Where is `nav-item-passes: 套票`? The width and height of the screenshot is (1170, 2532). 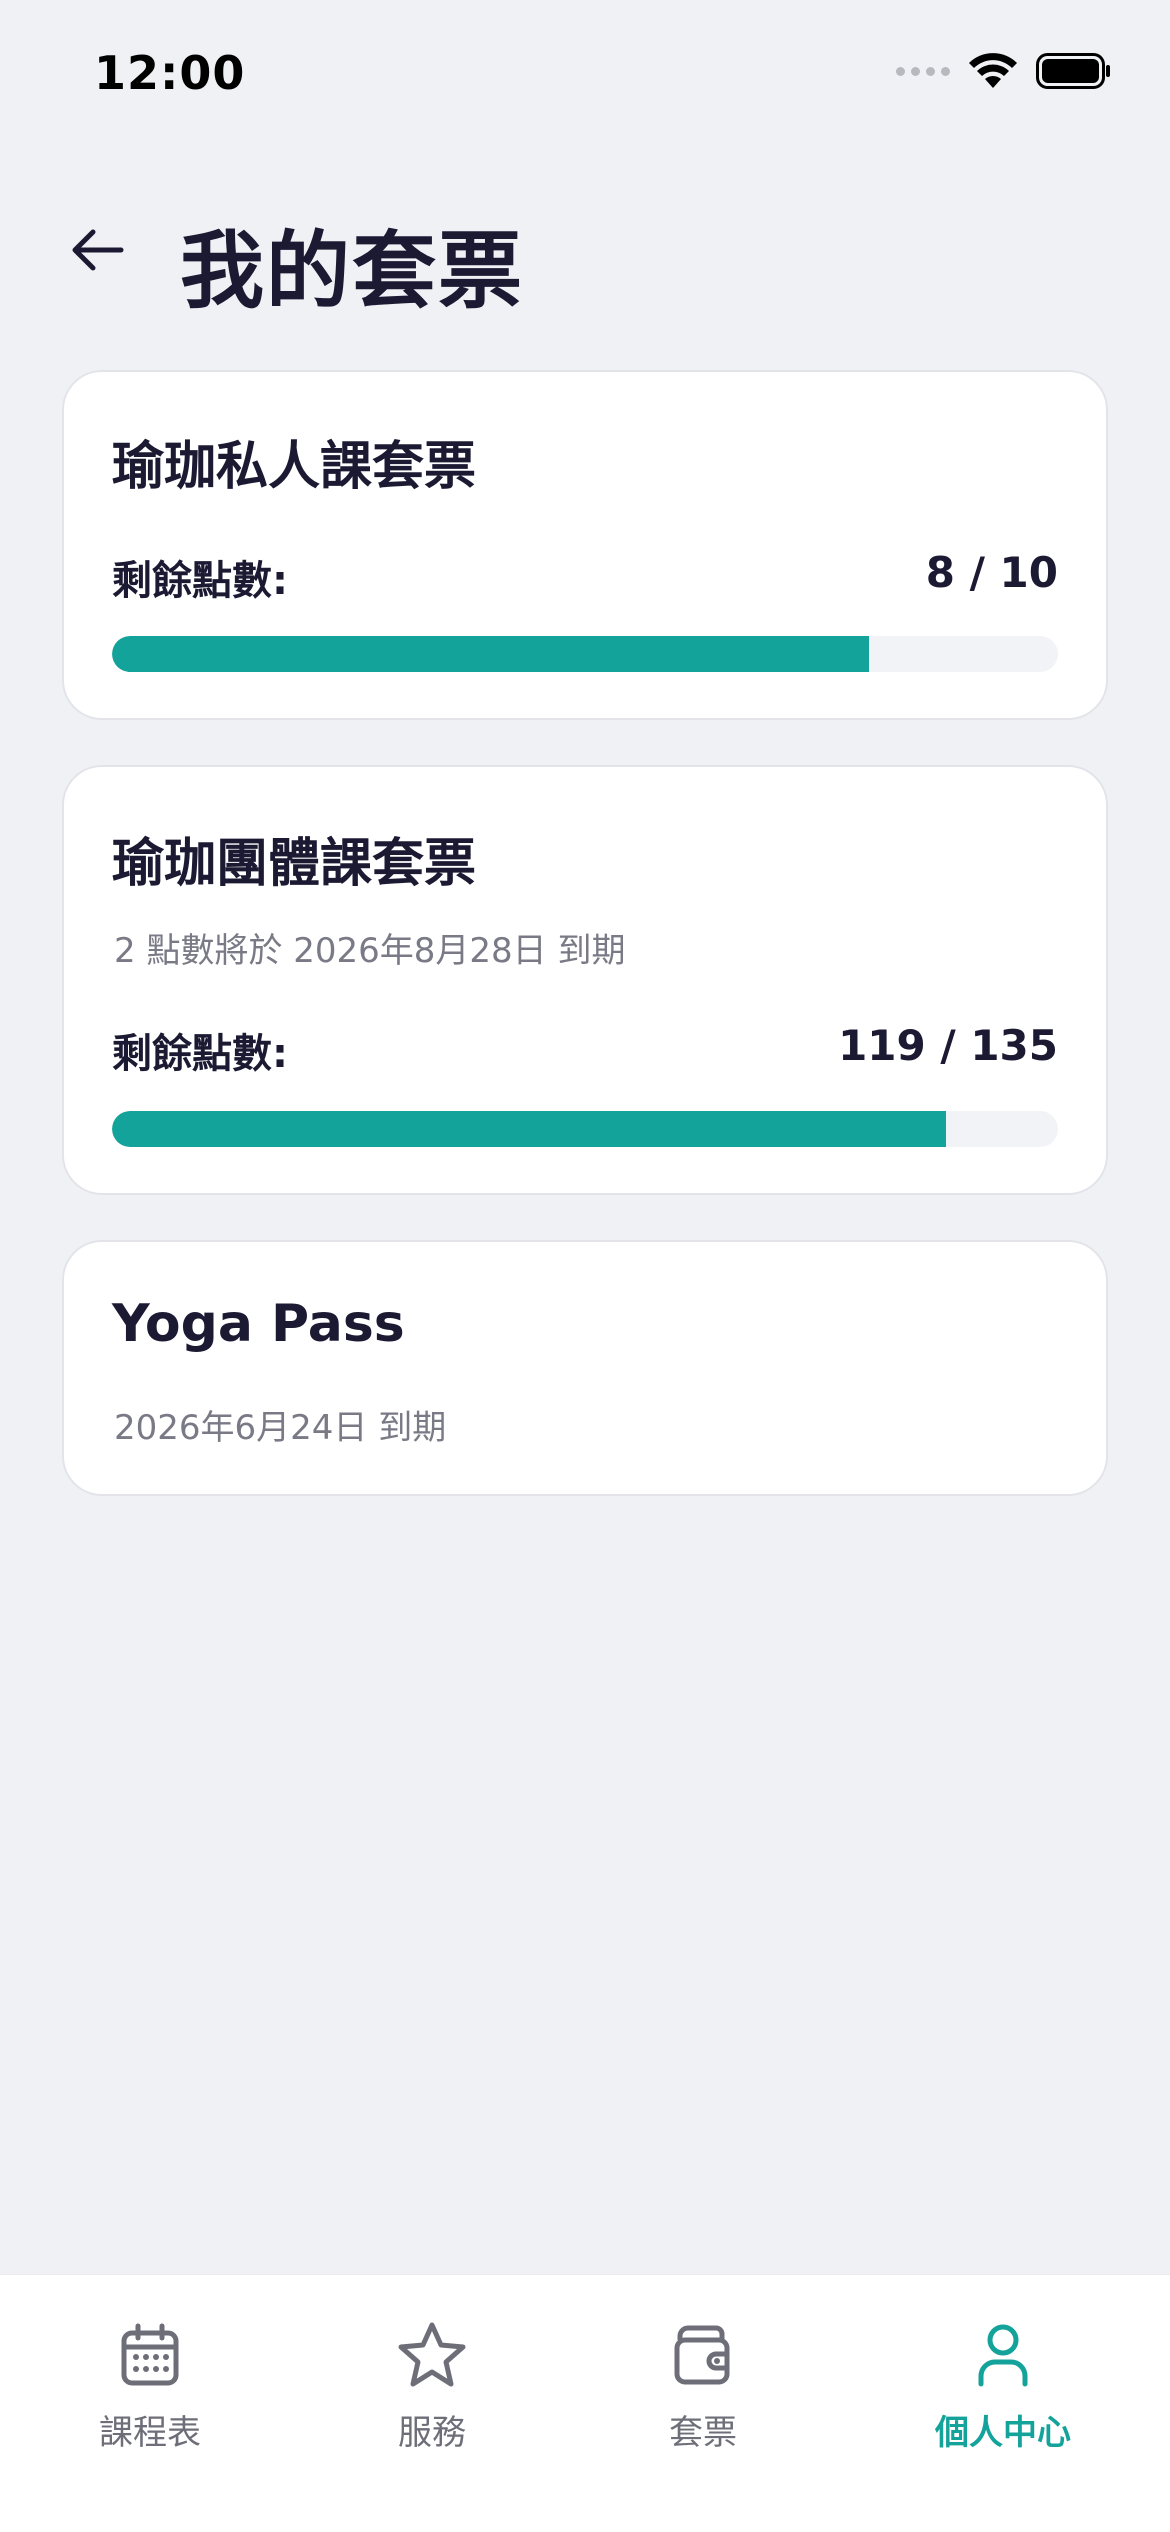 nav-item-passes: 套票 is located at coordinates (703, 2384).